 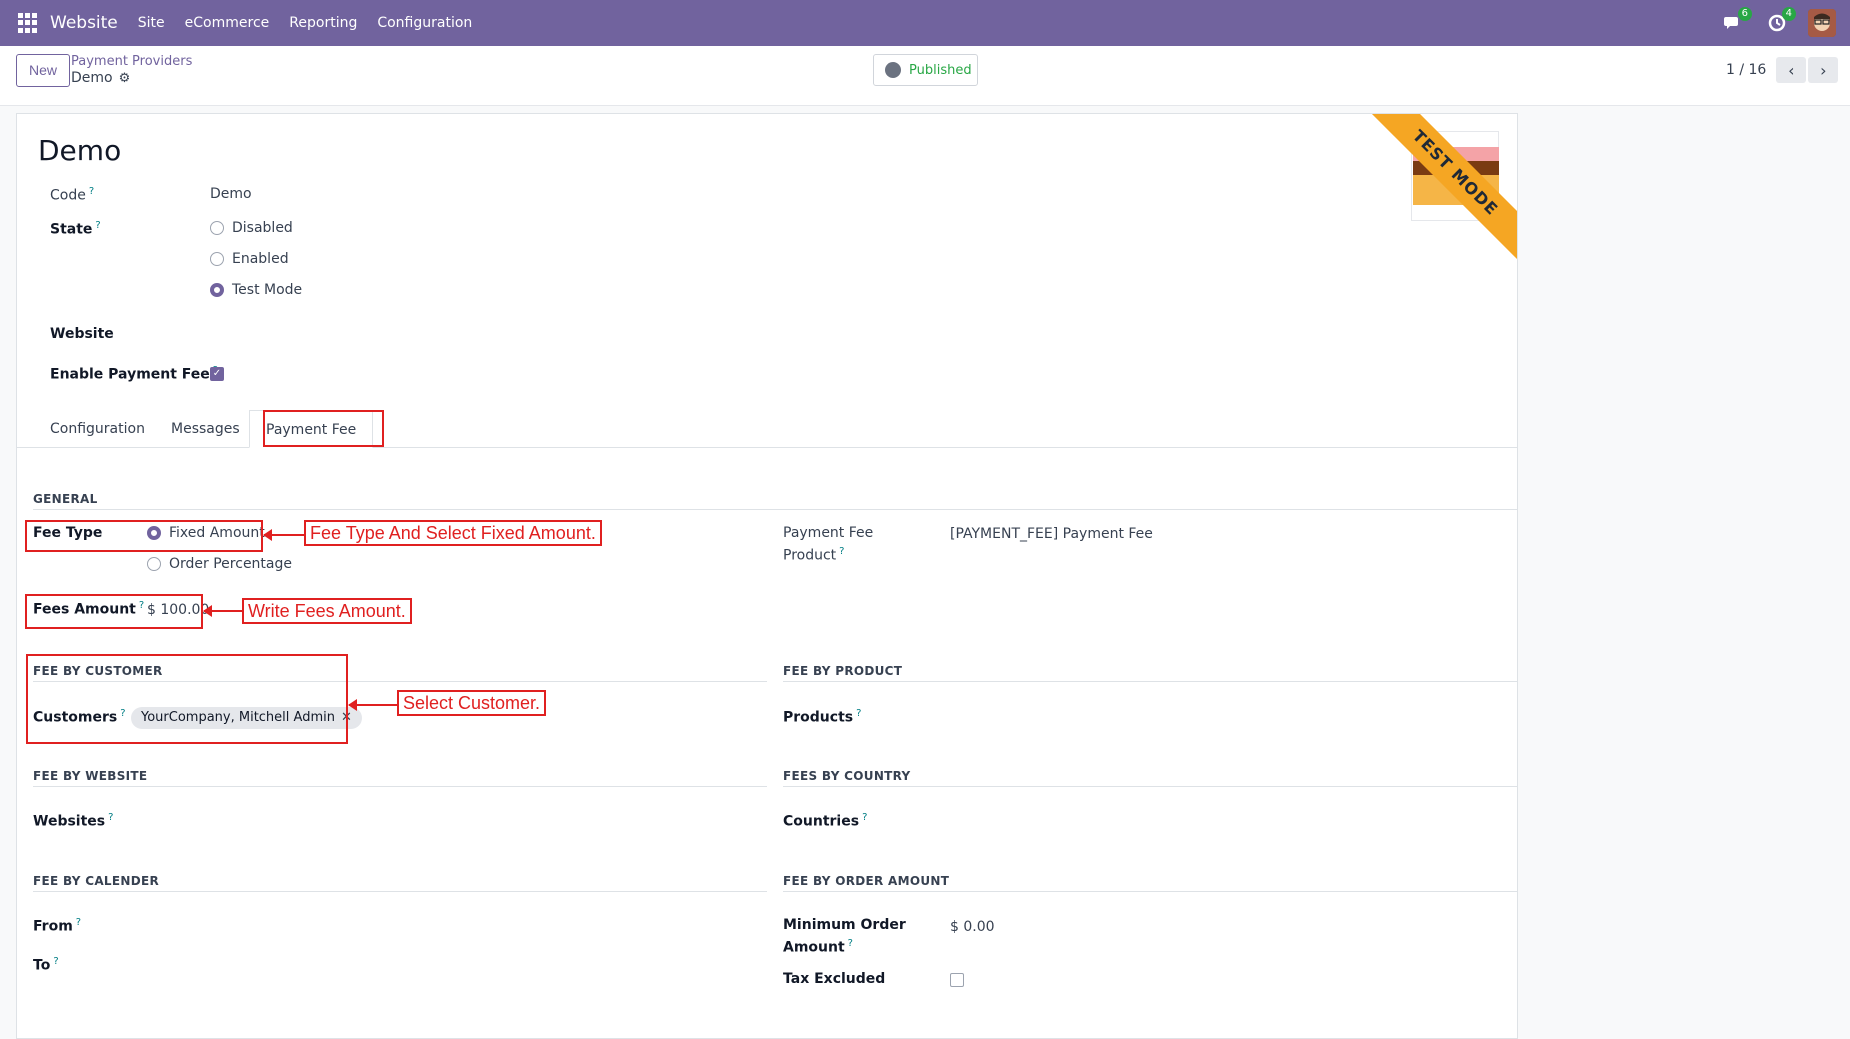 What do you see at coordinates (472, 703) in the screenshot?
I see `annotation-note-customer: Select Customer.` at bounding box center [472, 703].